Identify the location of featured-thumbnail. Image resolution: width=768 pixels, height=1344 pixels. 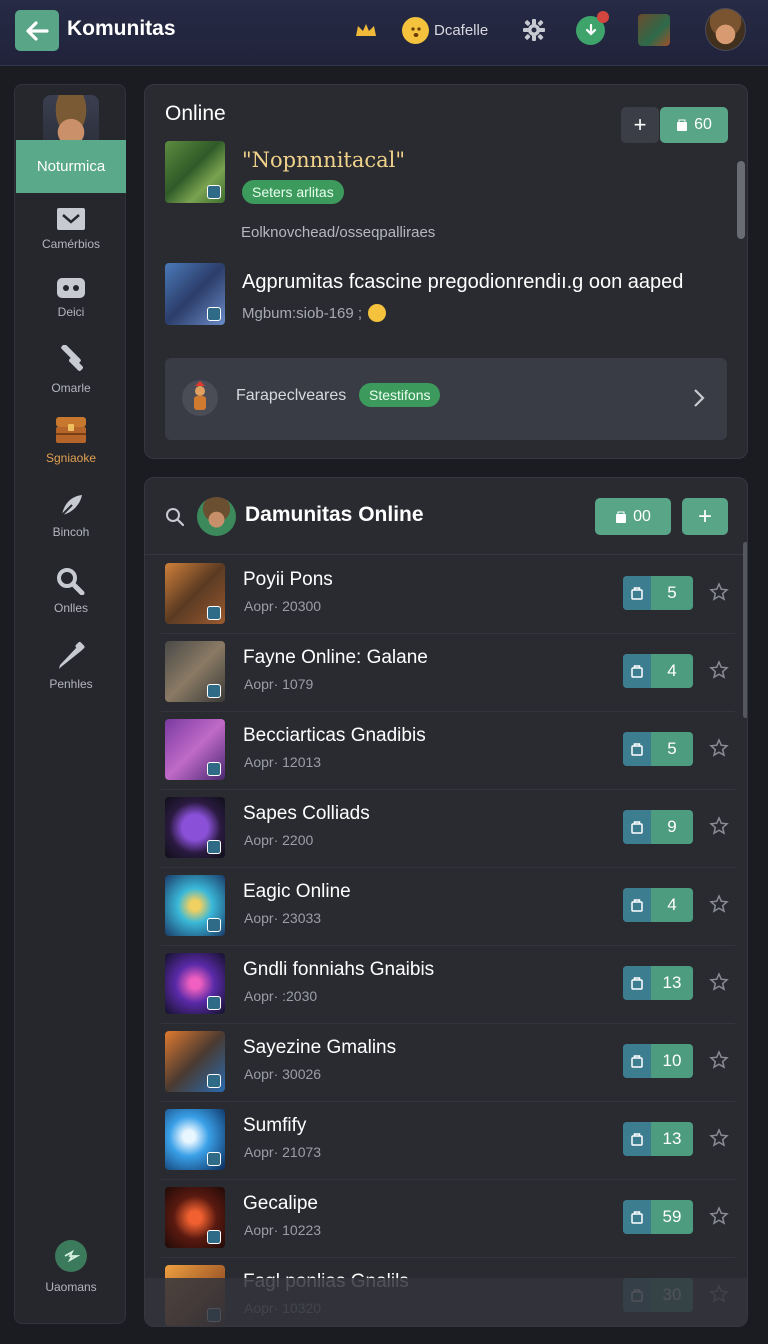
(195, 172).